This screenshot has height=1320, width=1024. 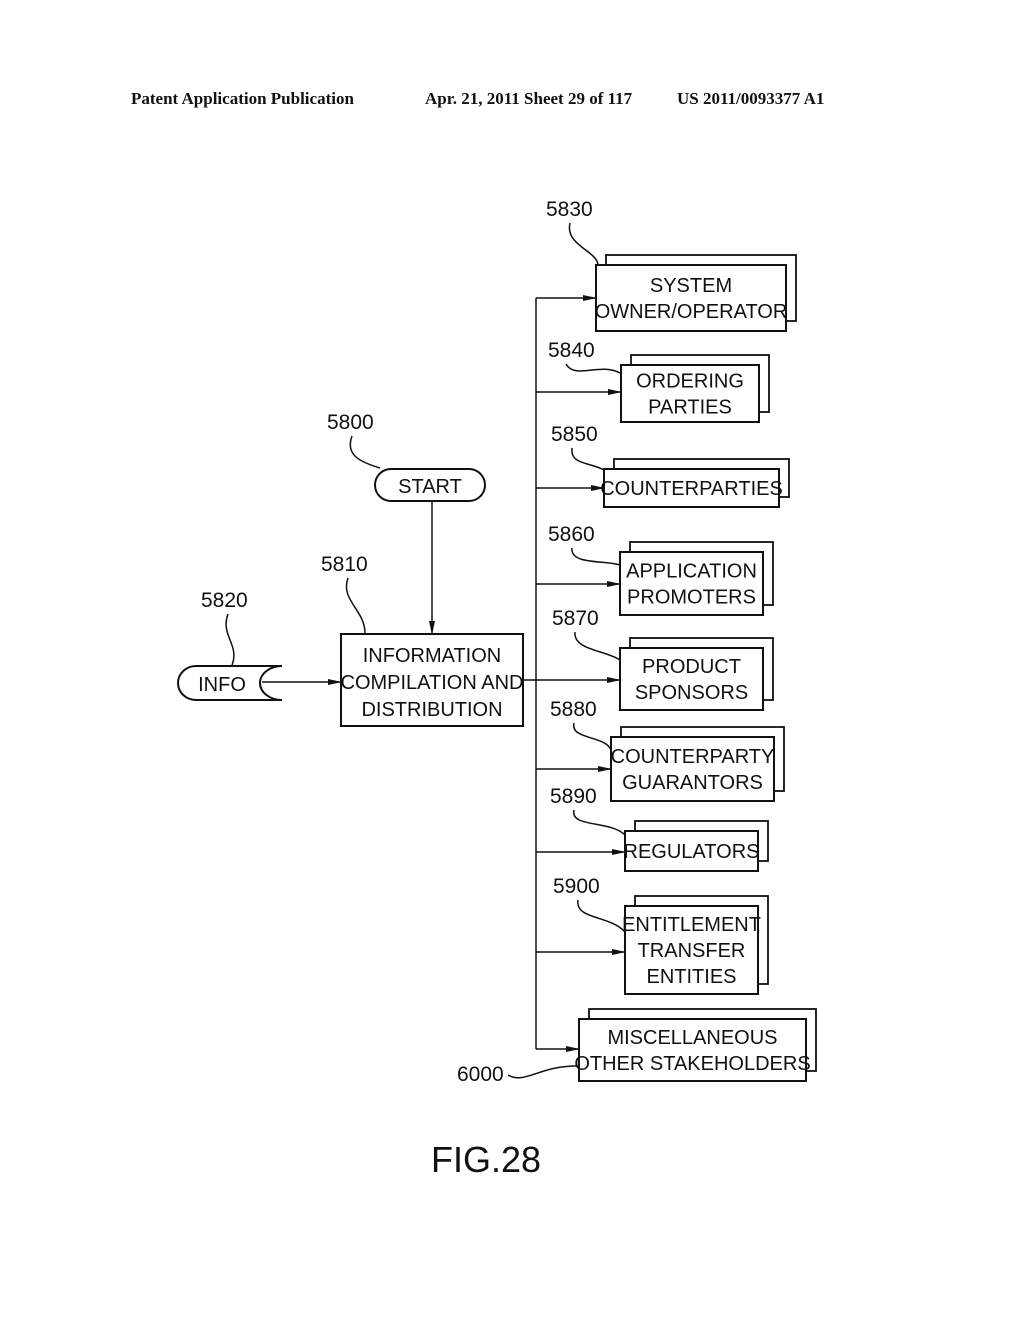 I want to click on ref-5860: 5860, so click(x=571, y=534).